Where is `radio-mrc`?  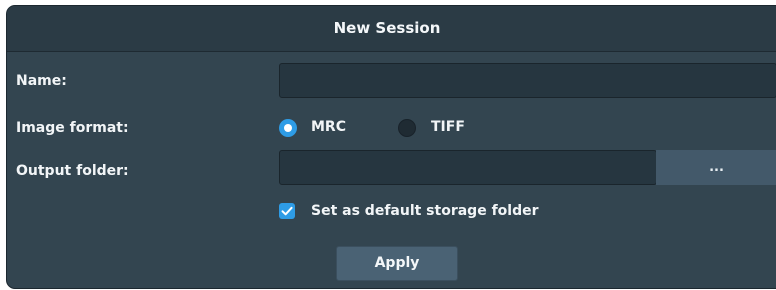
radio-mrc is located at coordinates (288, 128).